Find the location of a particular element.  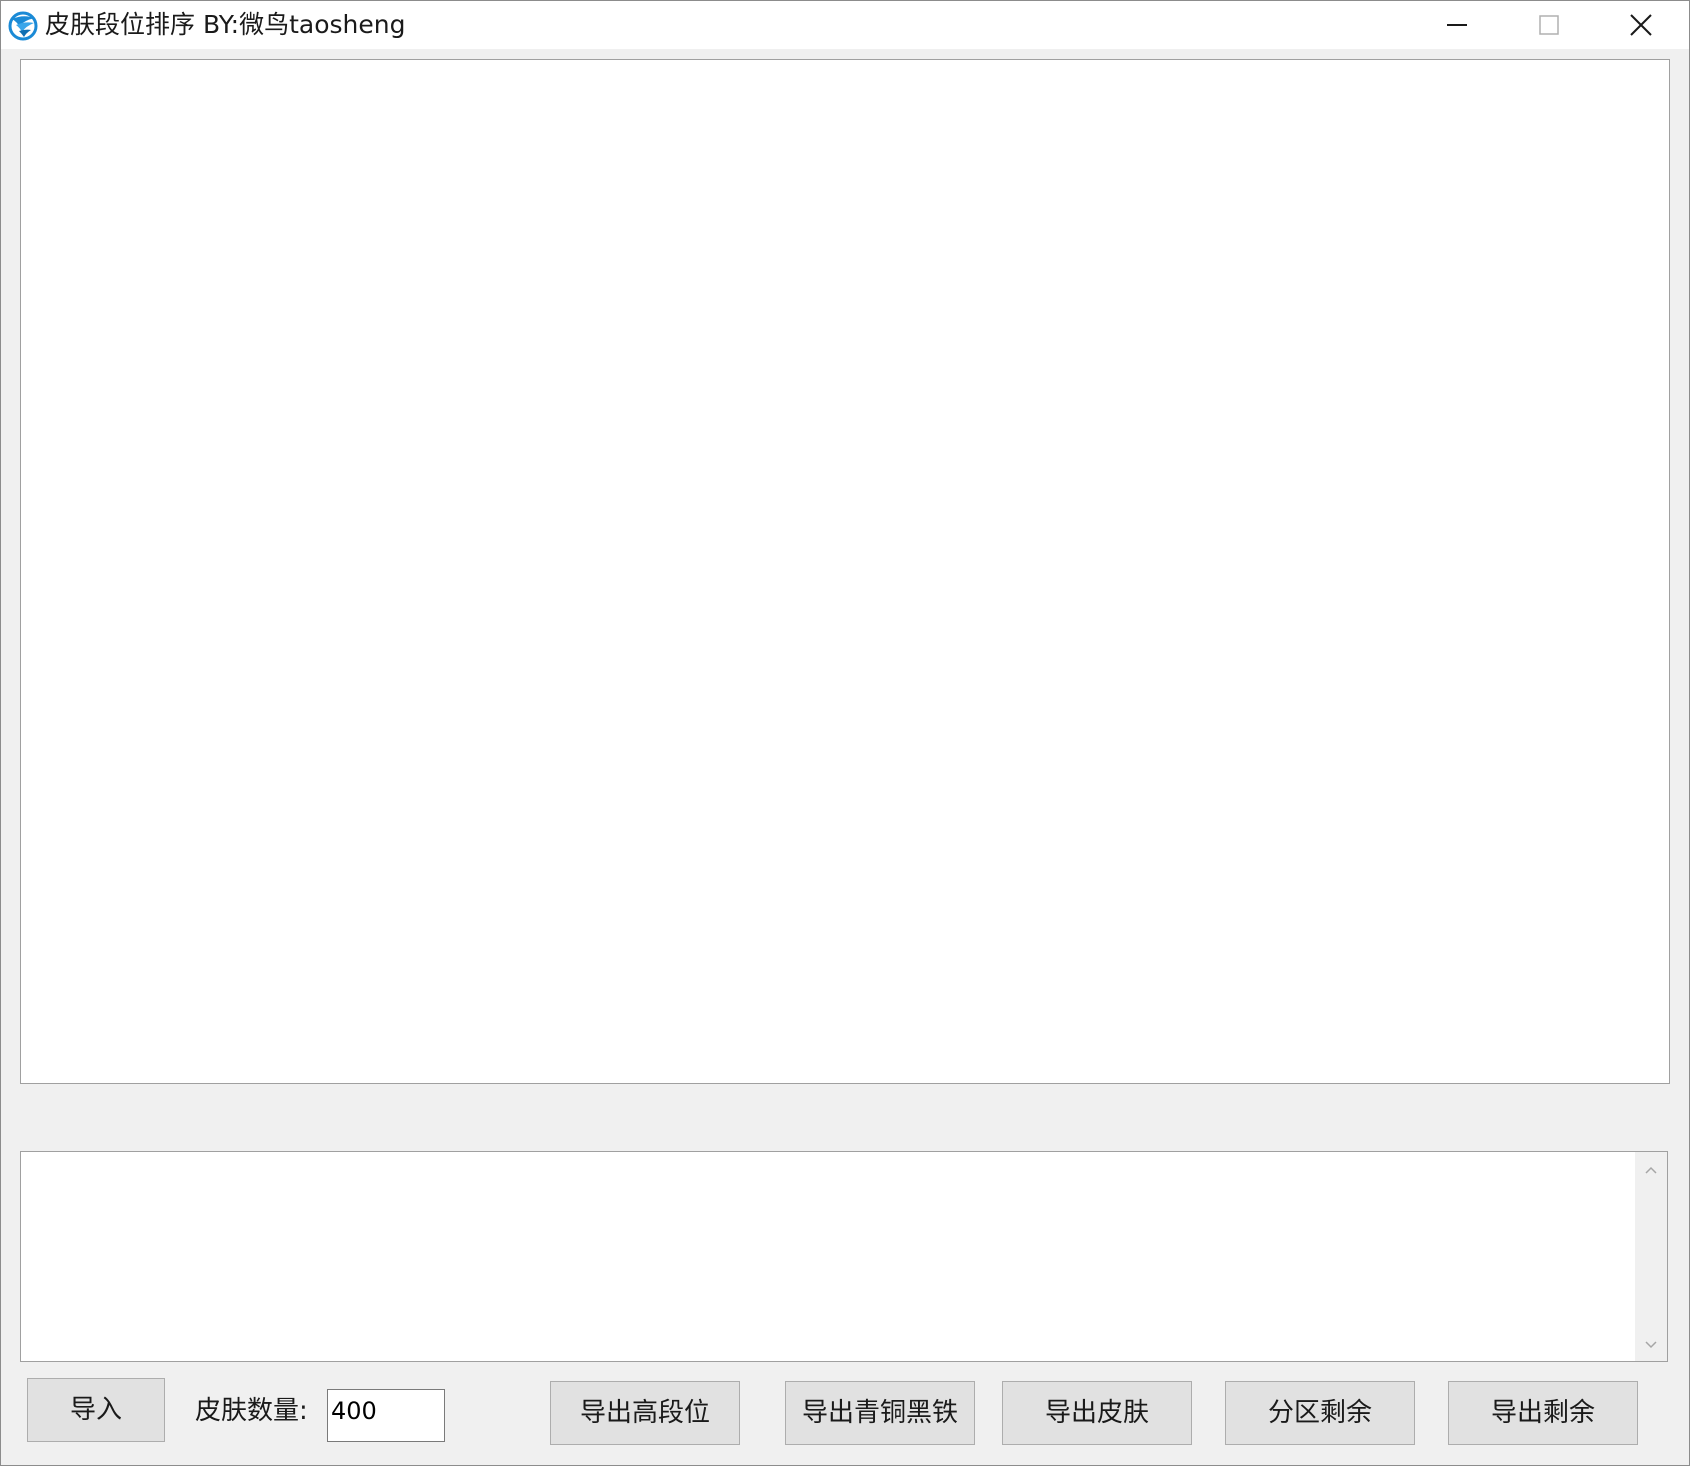

close-button is located at coordinates (1641, 25).